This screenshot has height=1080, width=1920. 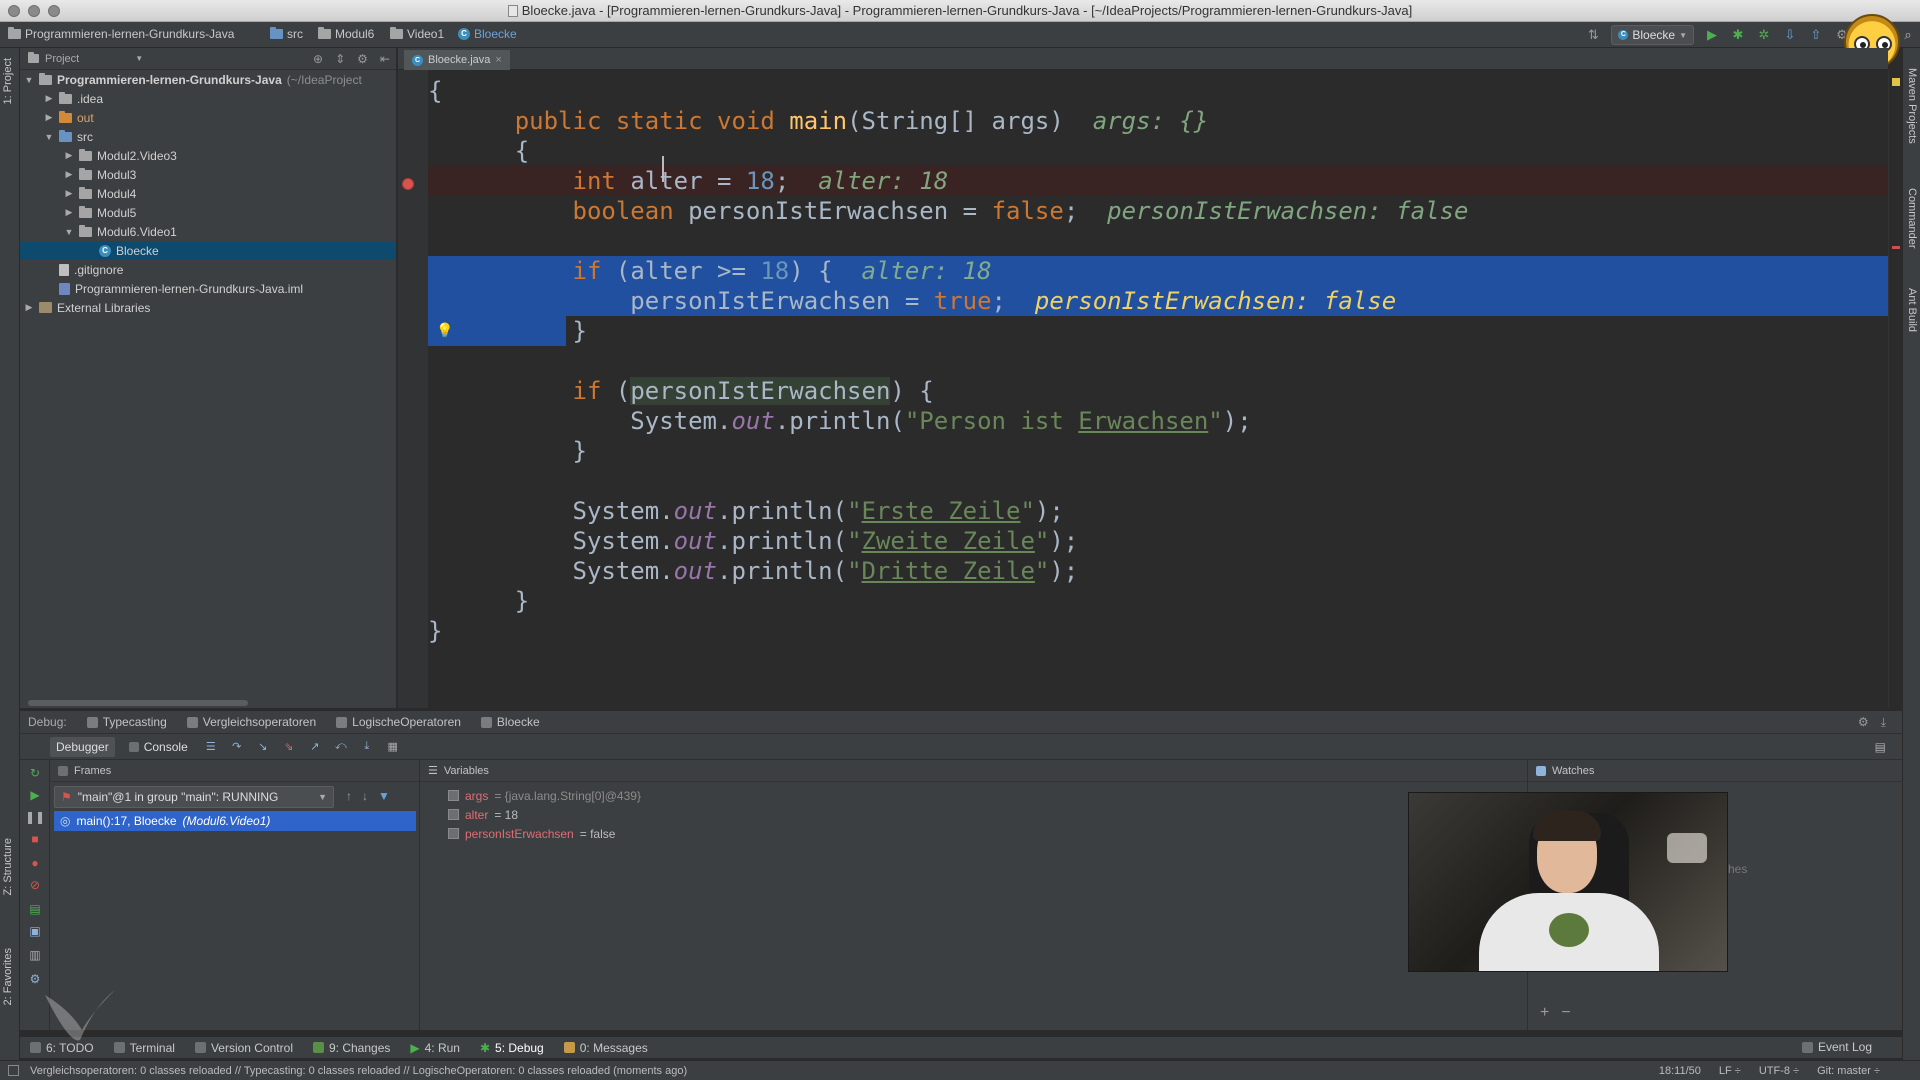 I want to click on view-breakpoints-icon: ●, so click(x=35, y=863).